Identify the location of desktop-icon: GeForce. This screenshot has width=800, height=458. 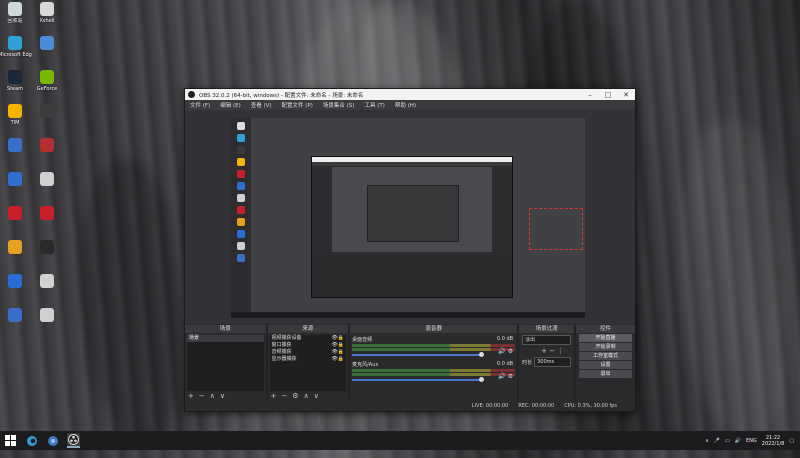
(47, 81).